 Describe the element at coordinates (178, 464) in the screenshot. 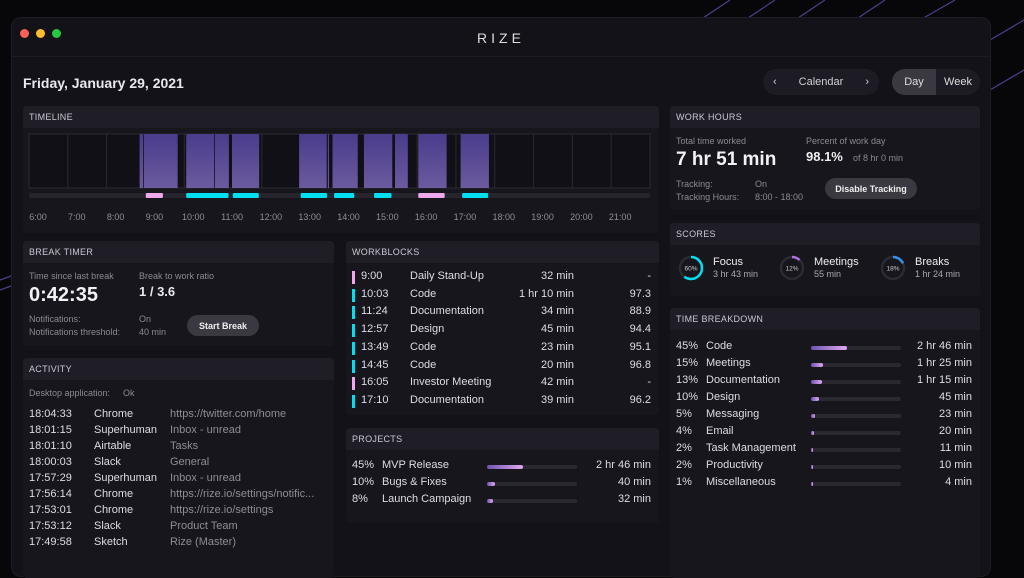

I see `activity-row: 18:00:03 Slack General` at that location.